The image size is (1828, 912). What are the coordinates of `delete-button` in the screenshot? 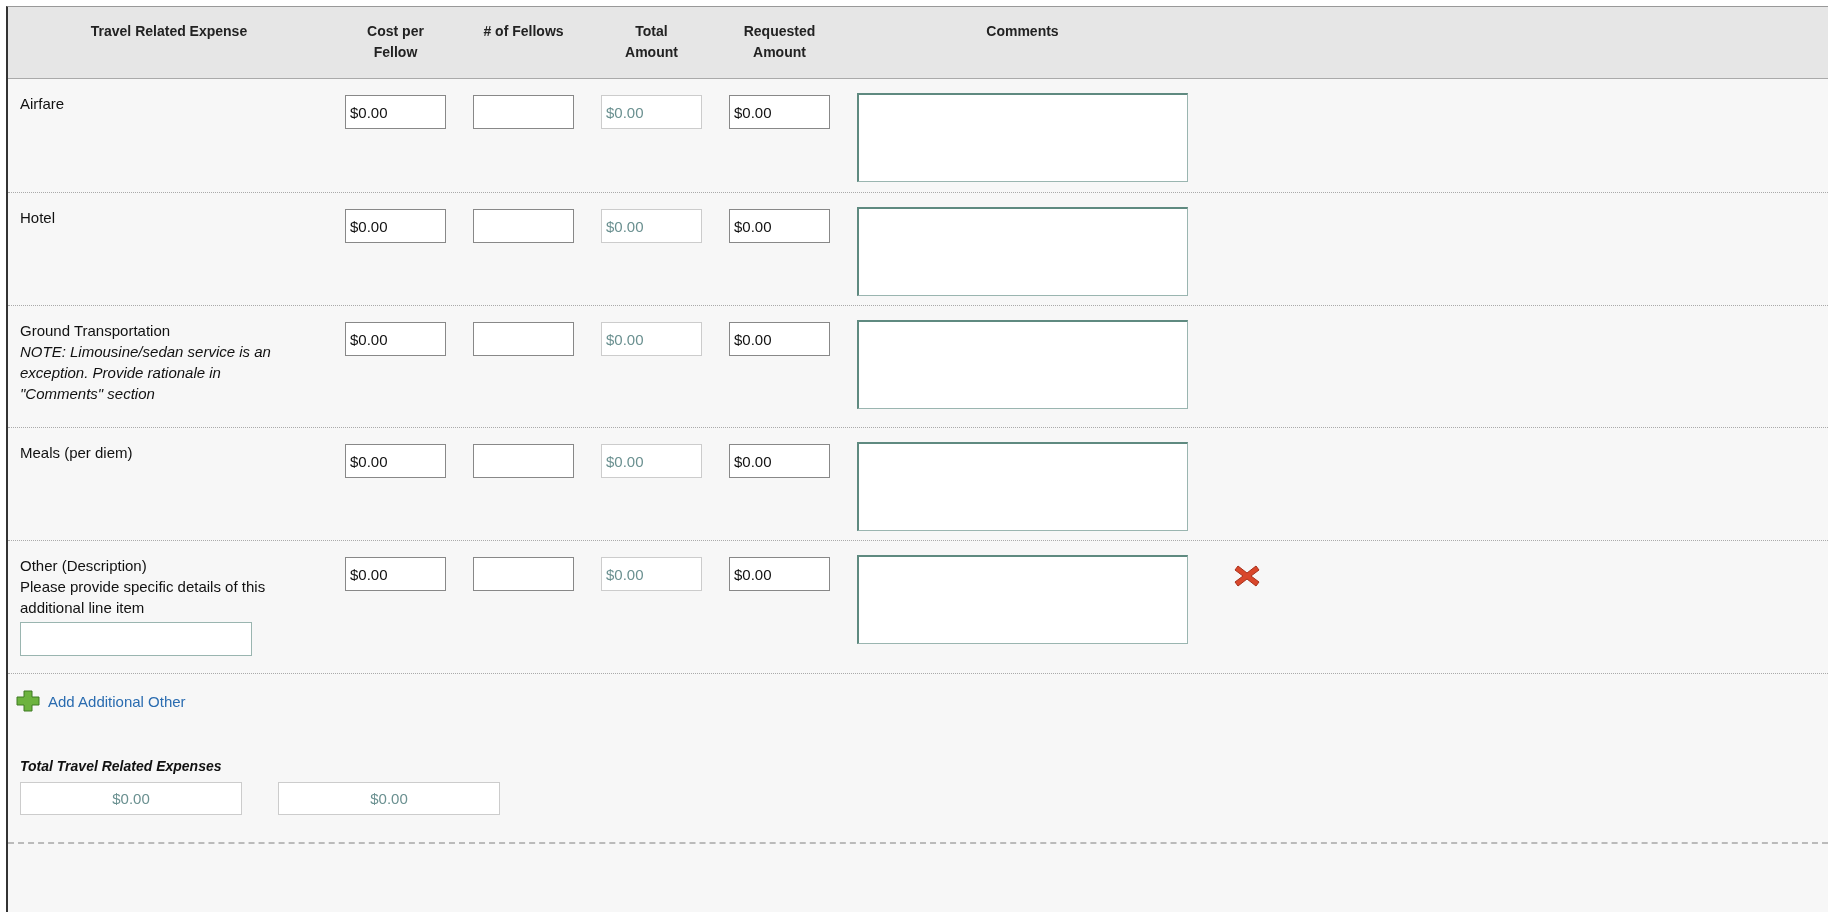 It's located at (1247, 576).